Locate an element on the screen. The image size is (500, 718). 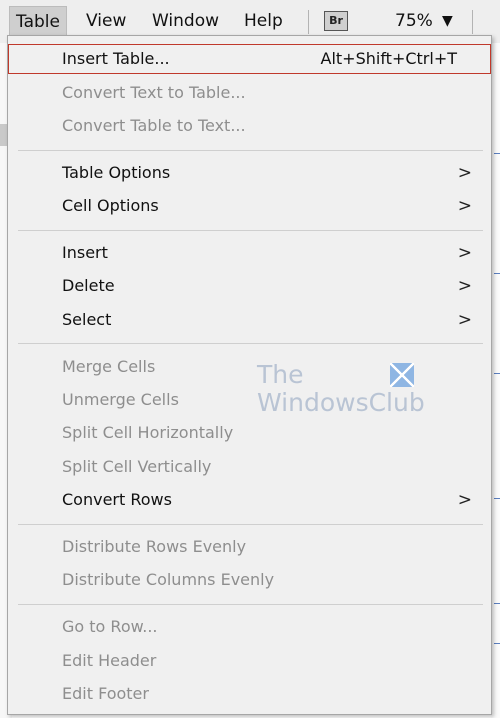
menu-item-insert-table: Insert Table... Alt+Shift+Ctrl+T is located at coordinates (249, 59).